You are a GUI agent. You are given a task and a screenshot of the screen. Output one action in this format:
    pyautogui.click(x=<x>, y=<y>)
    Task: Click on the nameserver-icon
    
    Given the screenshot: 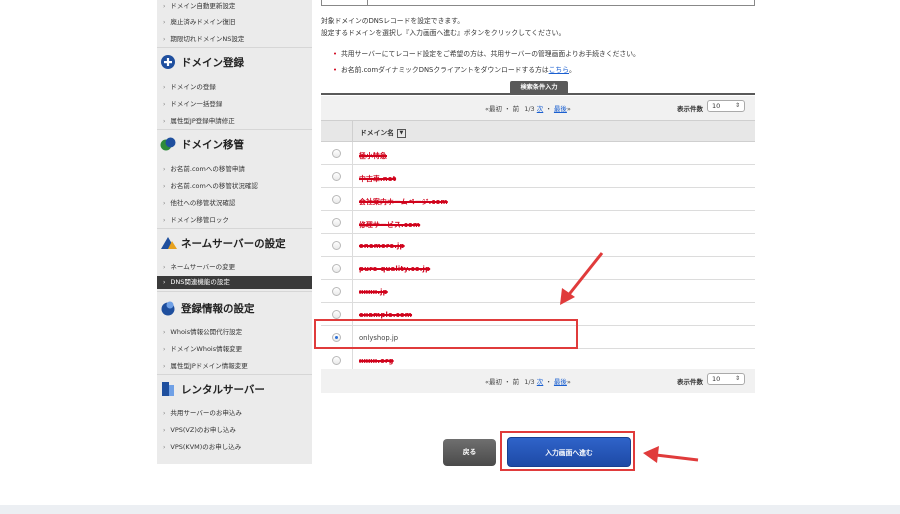 What is the action you would take?
    pyautogui.click(x=168, y=243)
    